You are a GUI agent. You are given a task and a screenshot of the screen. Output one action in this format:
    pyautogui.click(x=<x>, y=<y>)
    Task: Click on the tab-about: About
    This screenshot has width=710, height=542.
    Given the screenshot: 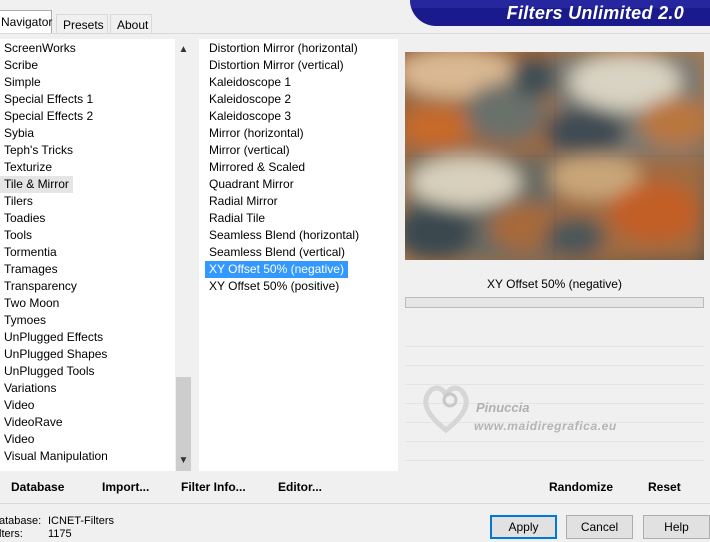 What is the action you would take?
    pyautogui.click(x=131, y=24)
    